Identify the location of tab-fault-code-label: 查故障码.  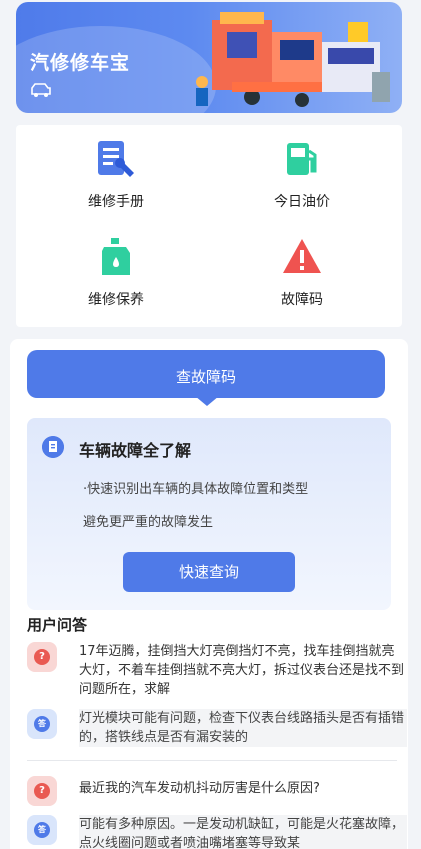
(205, 377).